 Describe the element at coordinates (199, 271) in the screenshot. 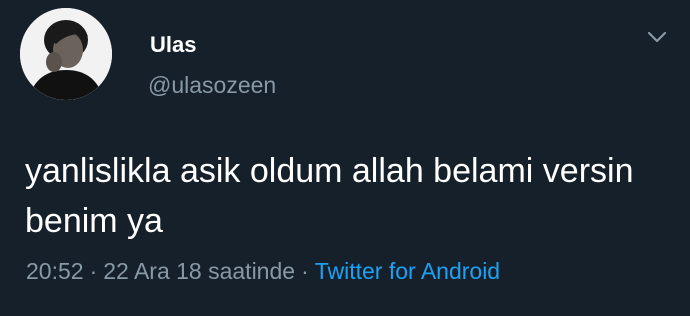

I see `tweet-date: 22 Ara 18 saatinde` at that location.